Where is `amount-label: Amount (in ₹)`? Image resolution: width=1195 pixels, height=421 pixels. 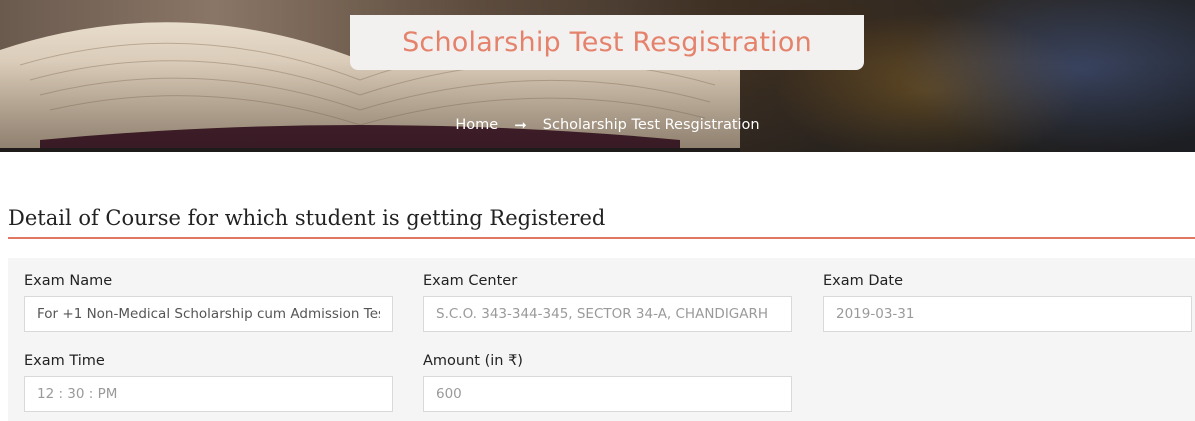 amount-label: Amount (in ₹) is located at coordinates (473, 361).